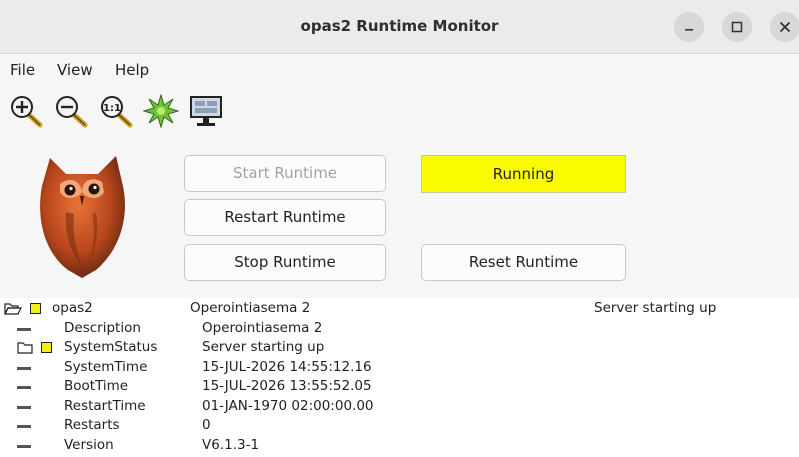 The width and height of the screenshot is (799, 457). I want to click on toolbar: 1:1, so click(399, 110).